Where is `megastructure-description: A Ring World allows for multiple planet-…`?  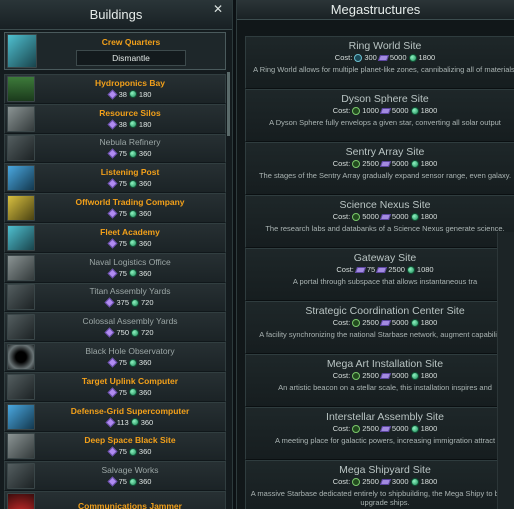
megastructure-description: A Ring World allows for multiple planet-… is located at coordinates (383, 69).